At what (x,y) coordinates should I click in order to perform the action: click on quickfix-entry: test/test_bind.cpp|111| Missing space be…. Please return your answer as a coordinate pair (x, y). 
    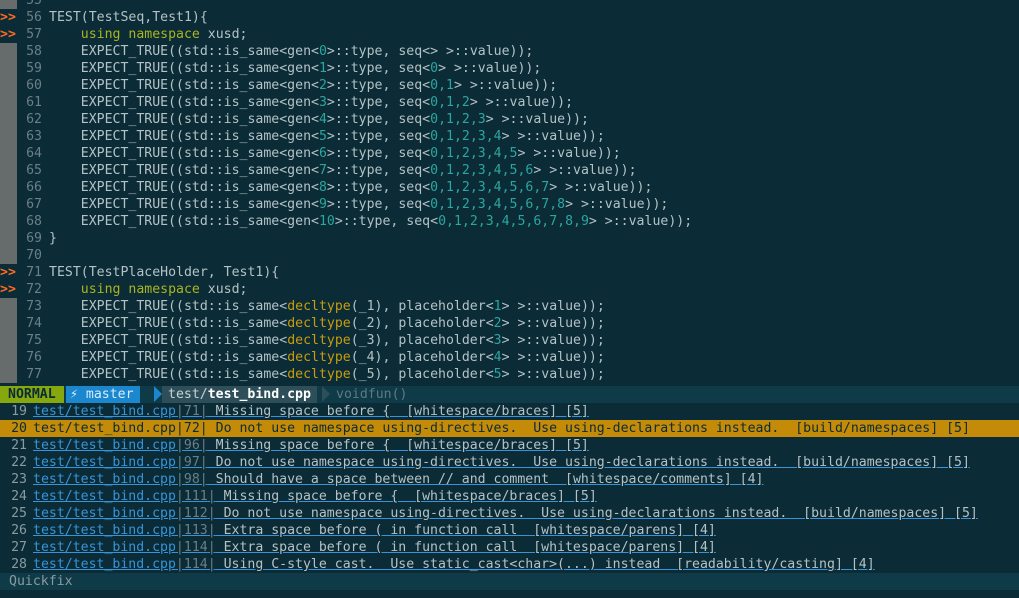
    Looking at the image, I should click on (315, 496).